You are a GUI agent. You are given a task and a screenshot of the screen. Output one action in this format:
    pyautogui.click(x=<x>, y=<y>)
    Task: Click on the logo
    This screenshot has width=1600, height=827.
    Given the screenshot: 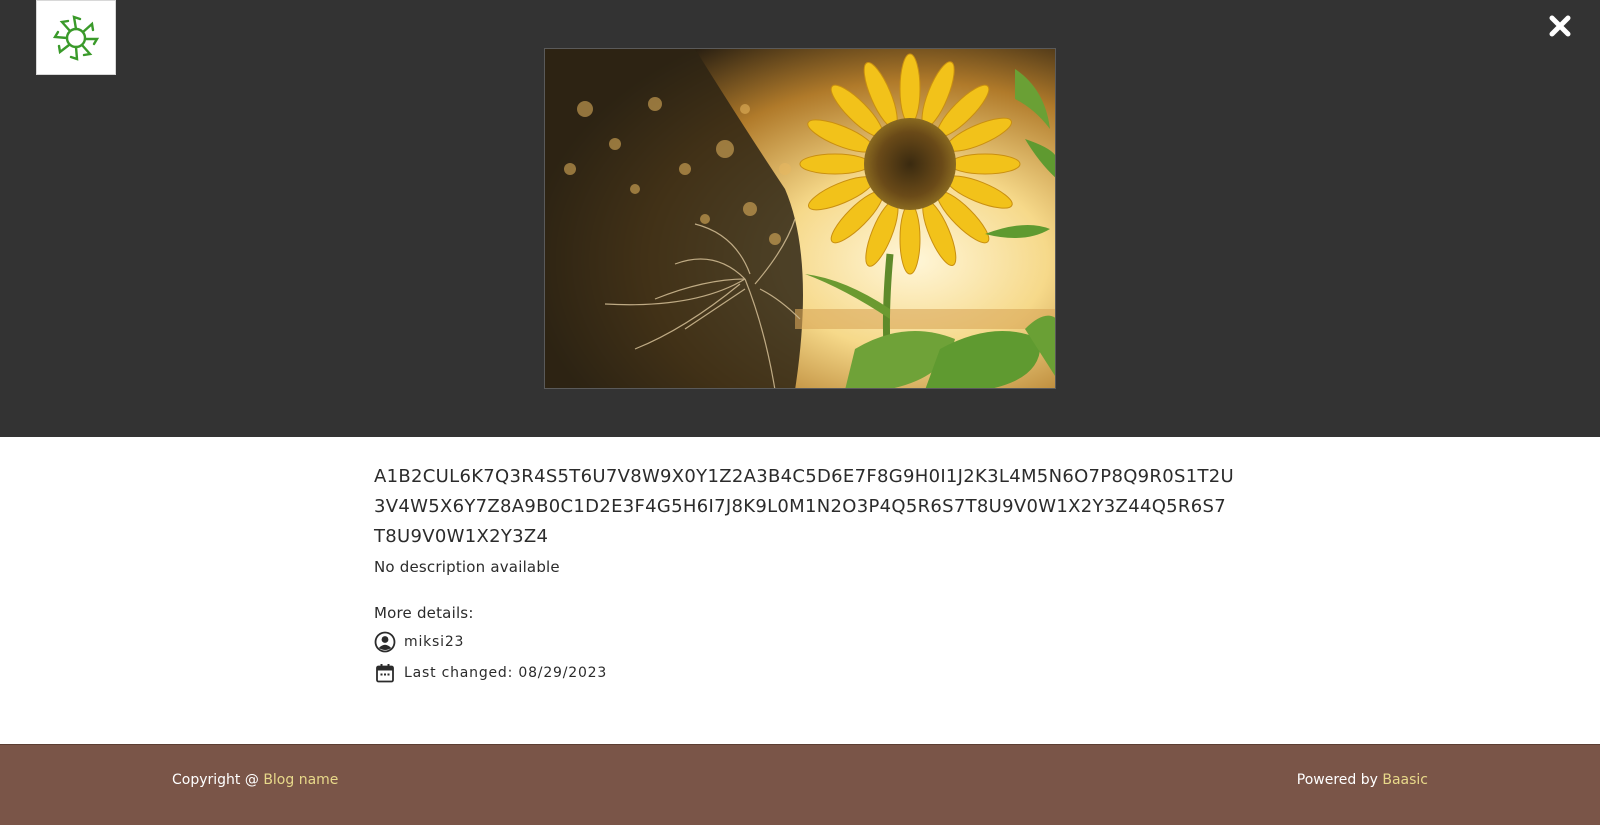 What is the action you would take?
    pyautogui.click(x=76, y=37)
    